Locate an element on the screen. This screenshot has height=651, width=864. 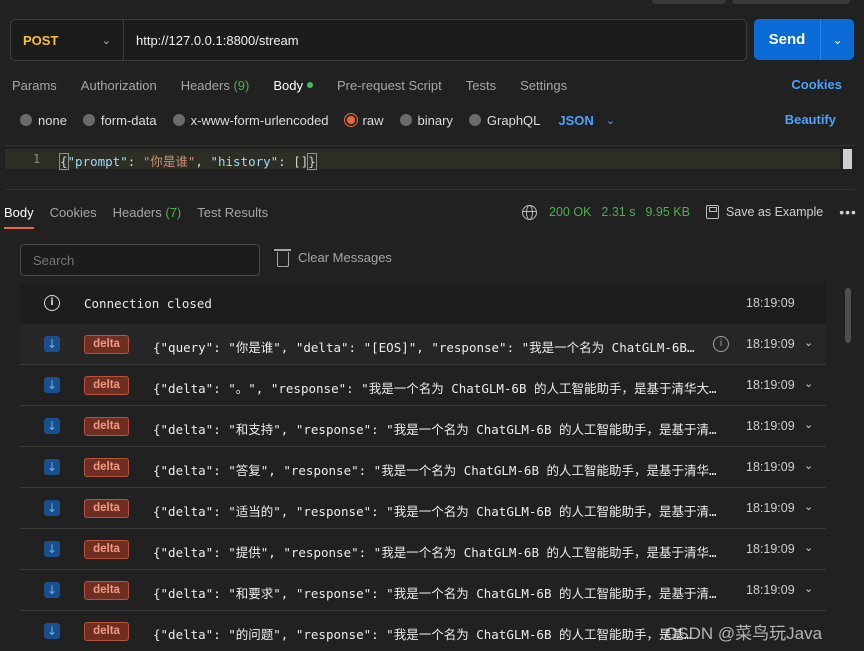
status-code: 200 OK is located at coordinates (570, 212).